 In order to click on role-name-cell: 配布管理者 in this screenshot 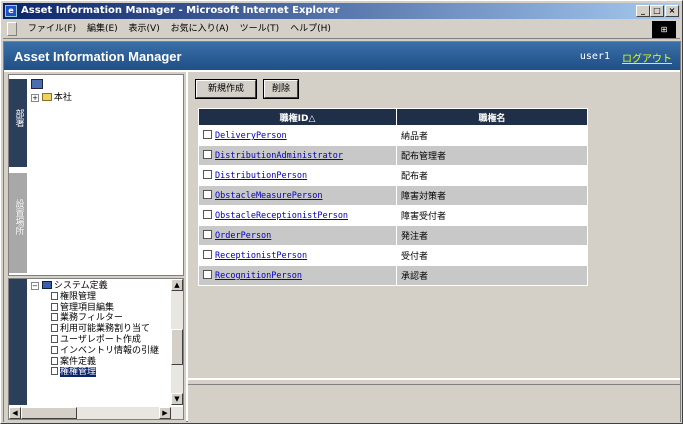, I will do `click(492, 155)`.